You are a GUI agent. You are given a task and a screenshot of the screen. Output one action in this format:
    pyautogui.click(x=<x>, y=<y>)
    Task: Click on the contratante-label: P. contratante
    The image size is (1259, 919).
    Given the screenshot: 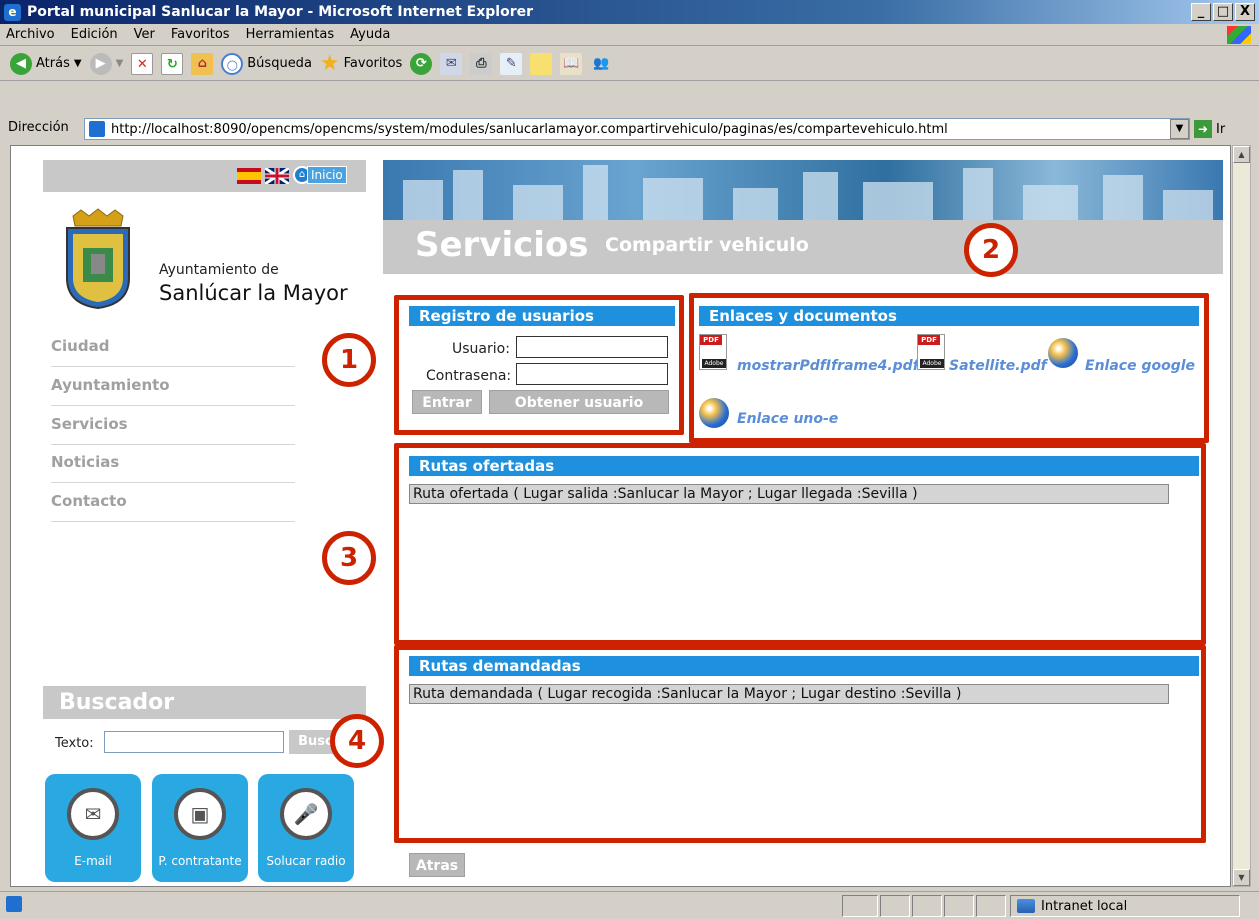 What is the action you would take?
    pyautogui.click(x=200, y=861)
    